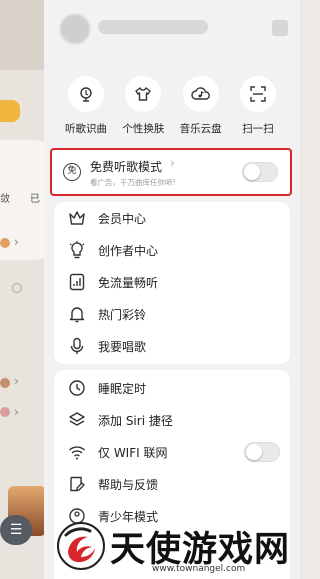 This screenshot has height=579, width=320. I want to click on free-mode-toggle, so click(260, 172).